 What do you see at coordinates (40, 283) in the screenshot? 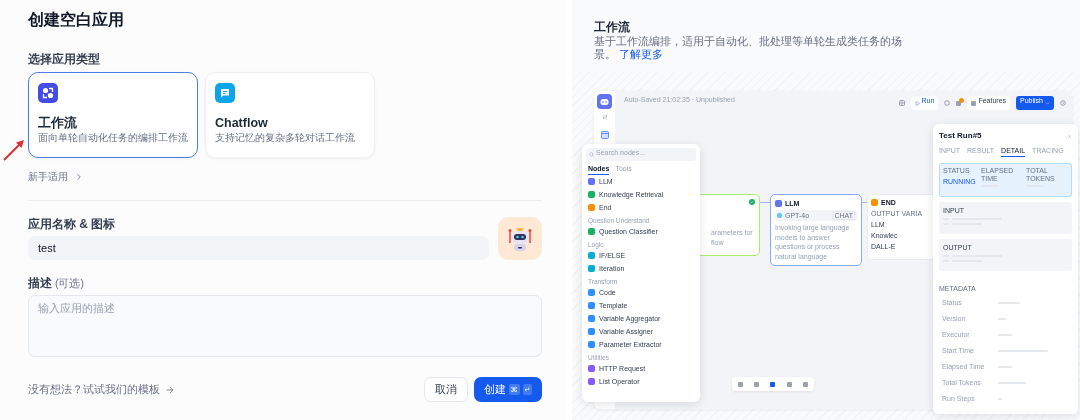
I see `field-label: 描述` at bounding box center [40, 283].